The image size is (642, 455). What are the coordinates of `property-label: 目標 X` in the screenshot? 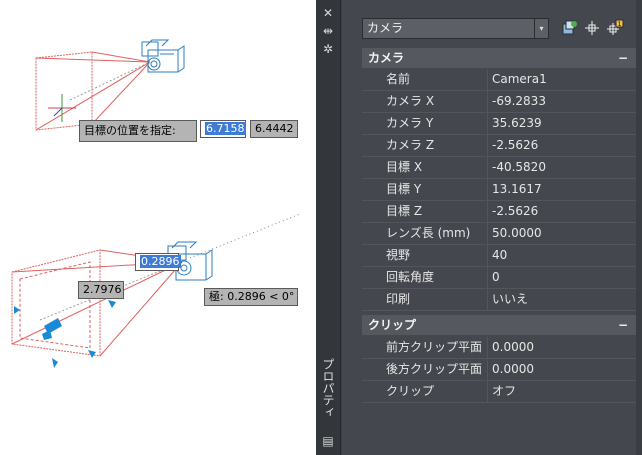 It's located at (404, 167).